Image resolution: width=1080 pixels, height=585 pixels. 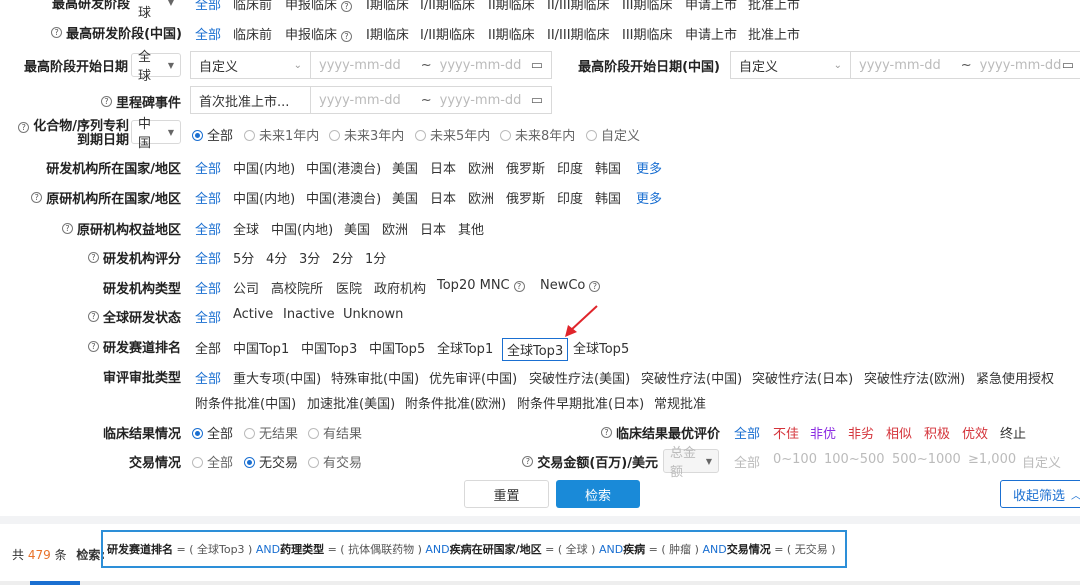 I want to click on option-r13-4: 相似, so click(x=899, y=432).